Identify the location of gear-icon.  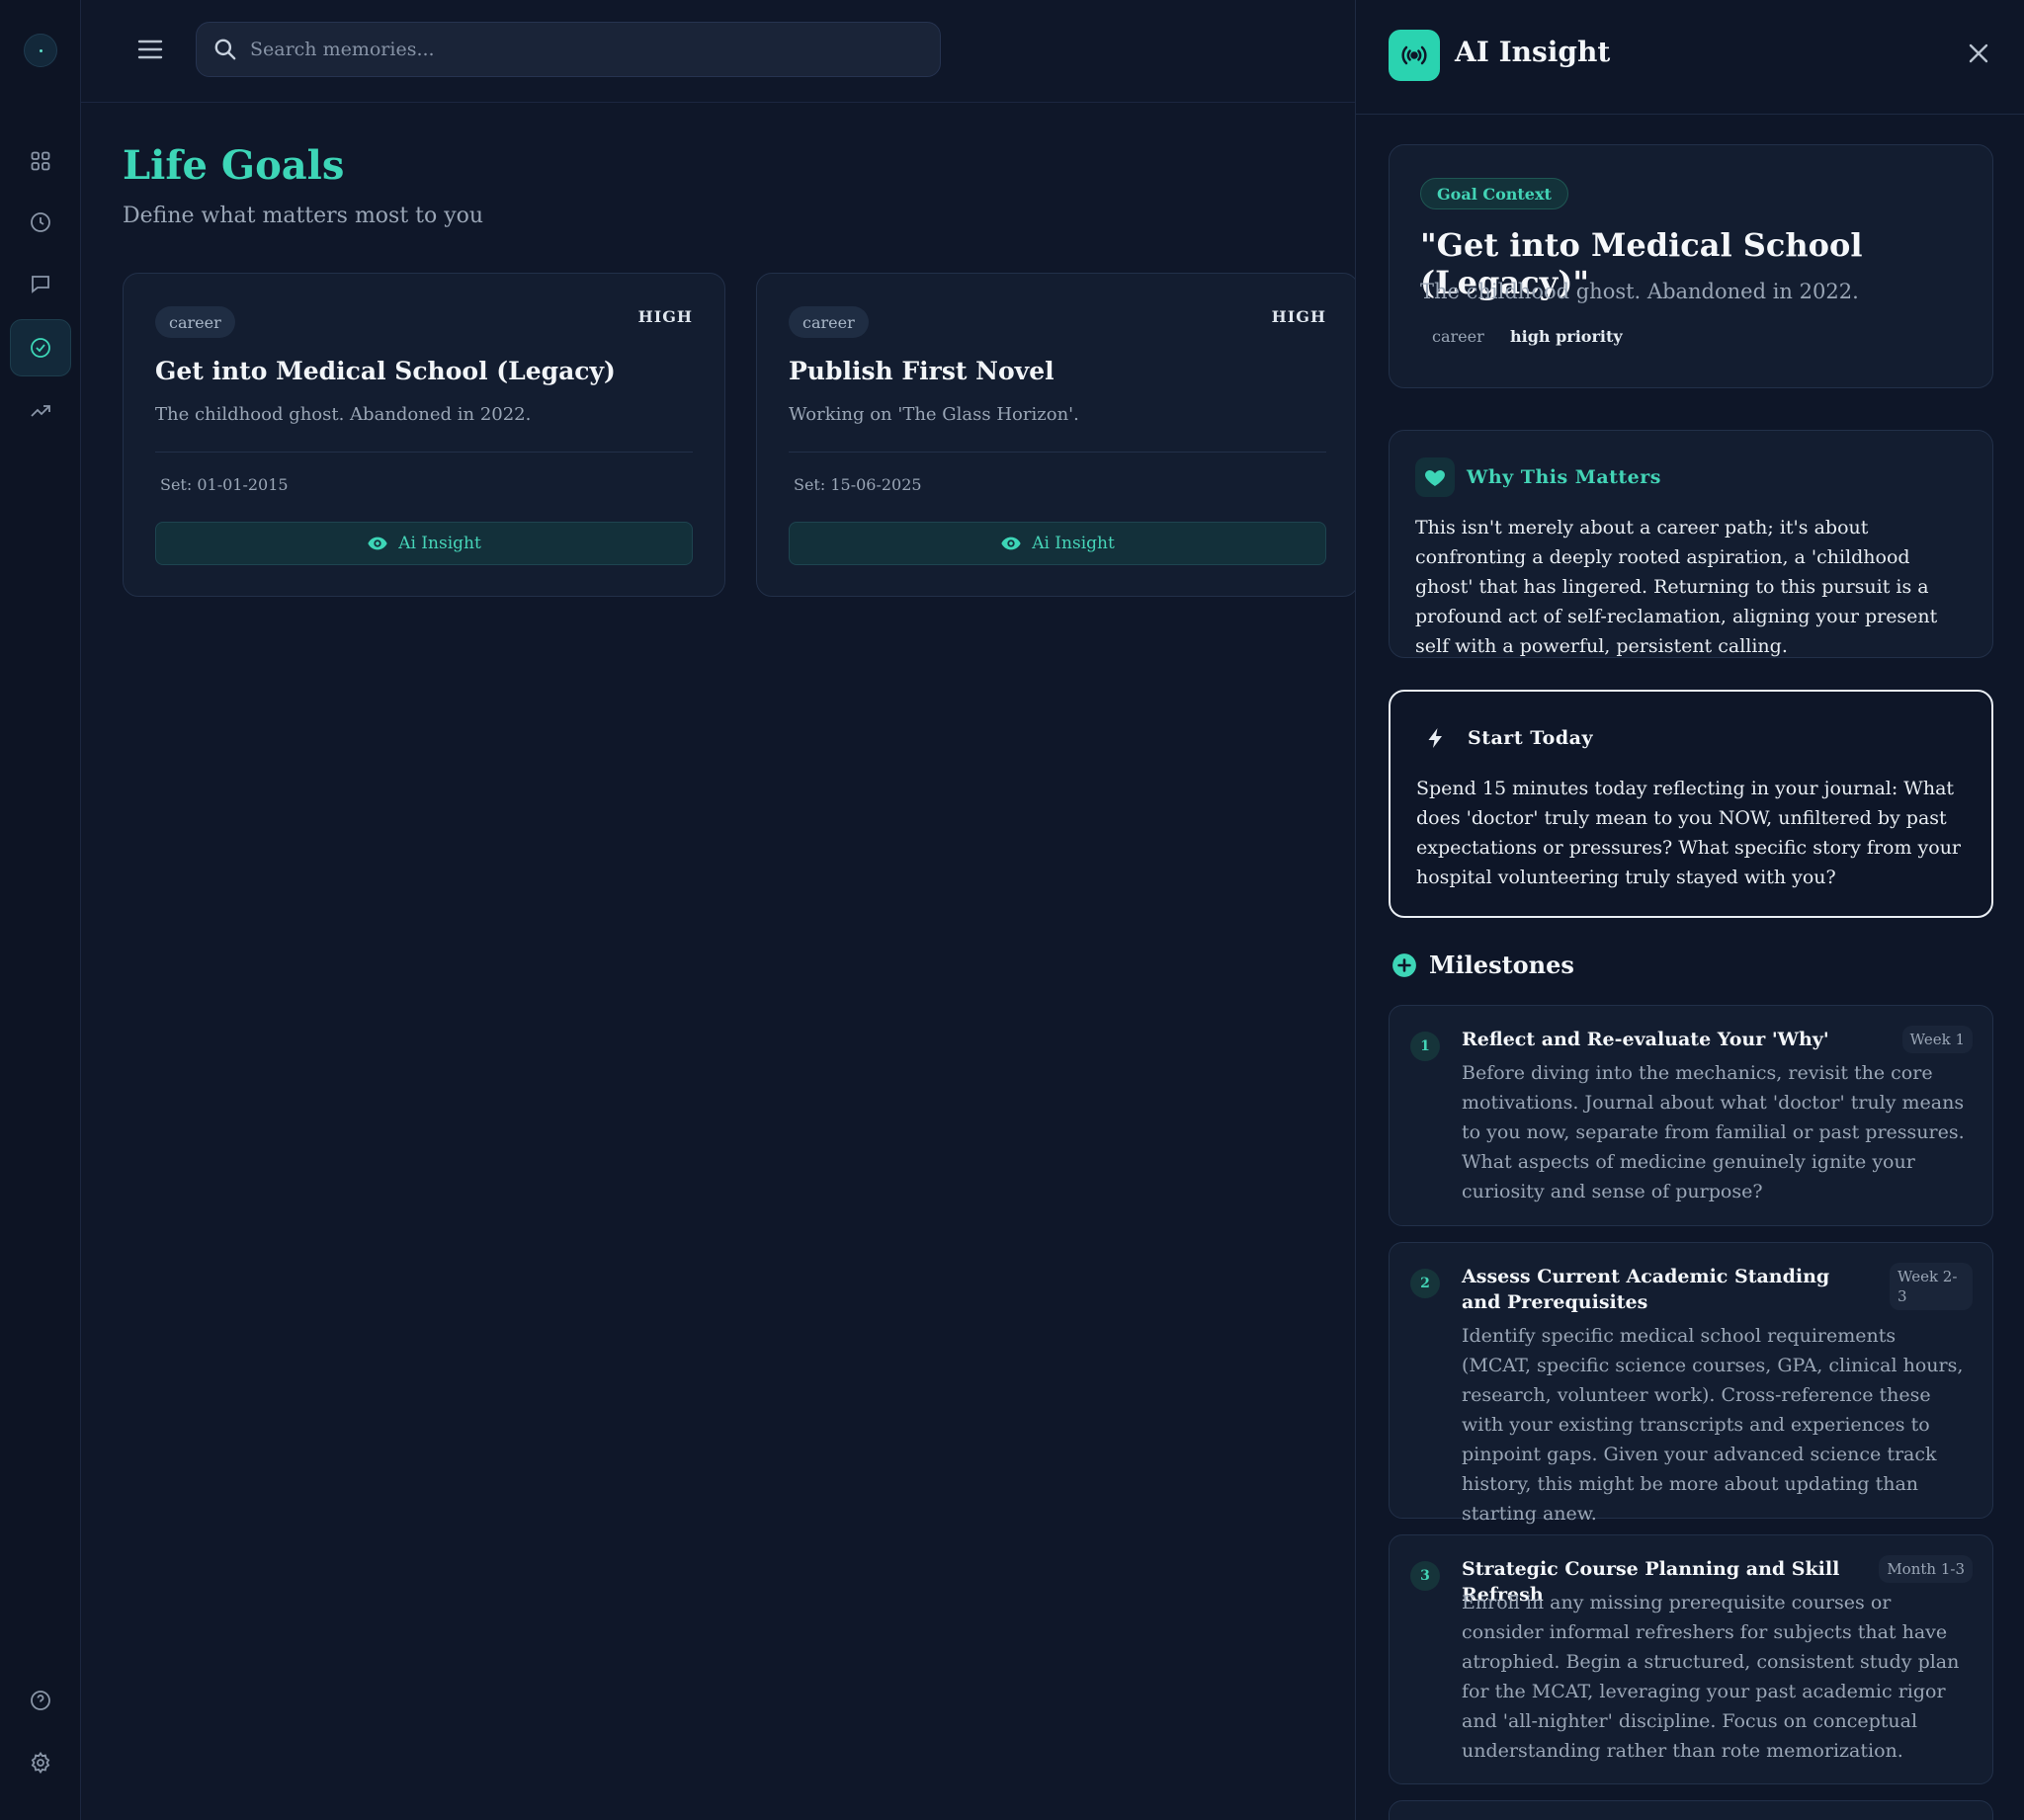
(40, 1763).